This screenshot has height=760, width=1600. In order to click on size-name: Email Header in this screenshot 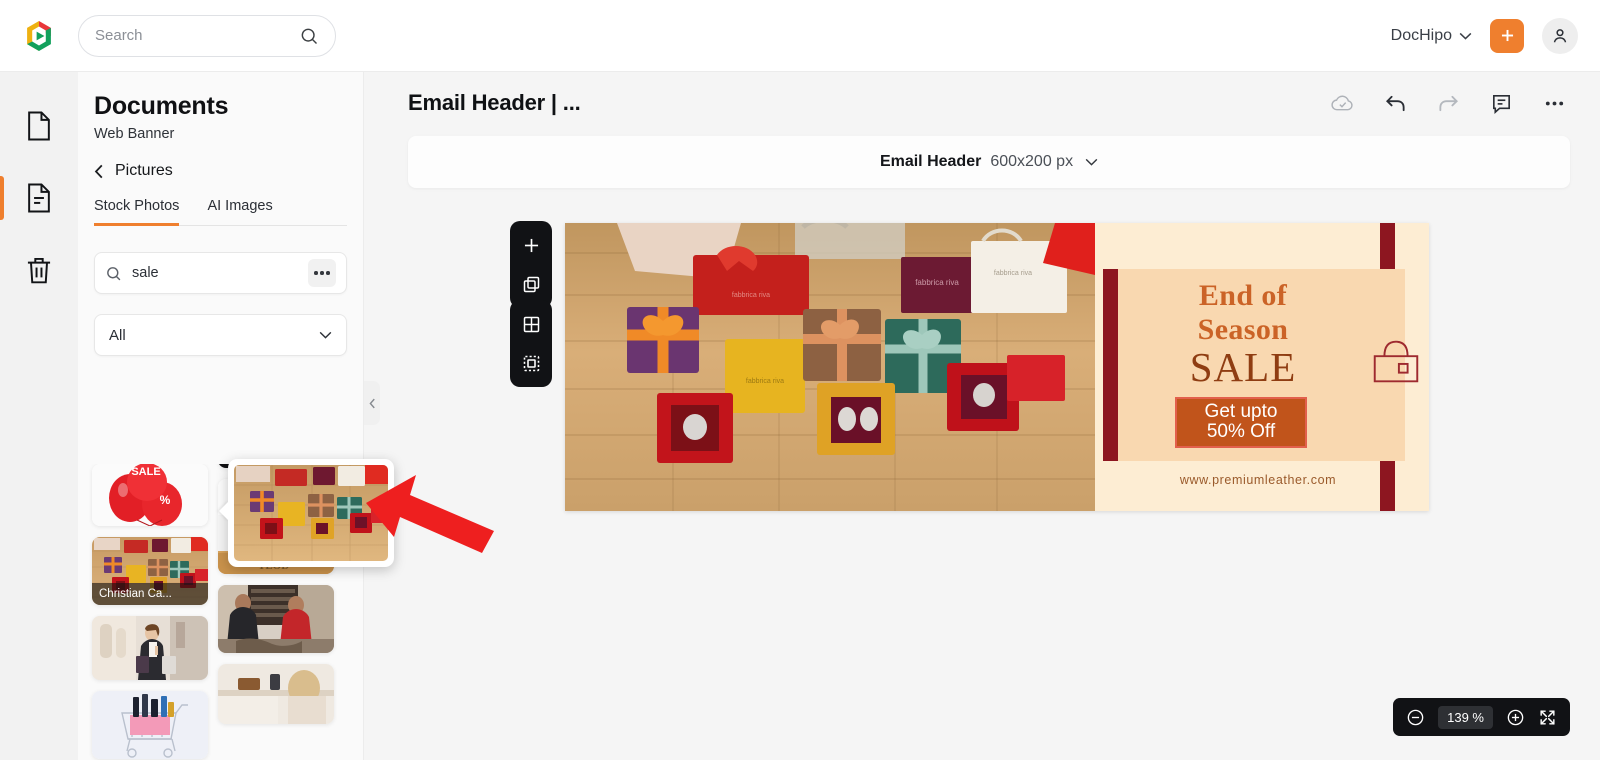, I will do `click(930, 161)`.